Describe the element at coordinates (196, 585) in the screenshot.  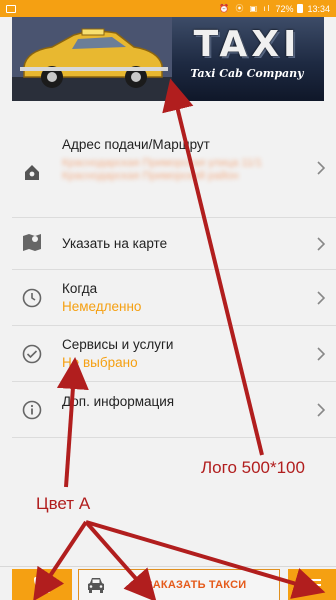
I see `order-taxi-label: ЗАКАЗАТЬ ТАКСИ` at that location.